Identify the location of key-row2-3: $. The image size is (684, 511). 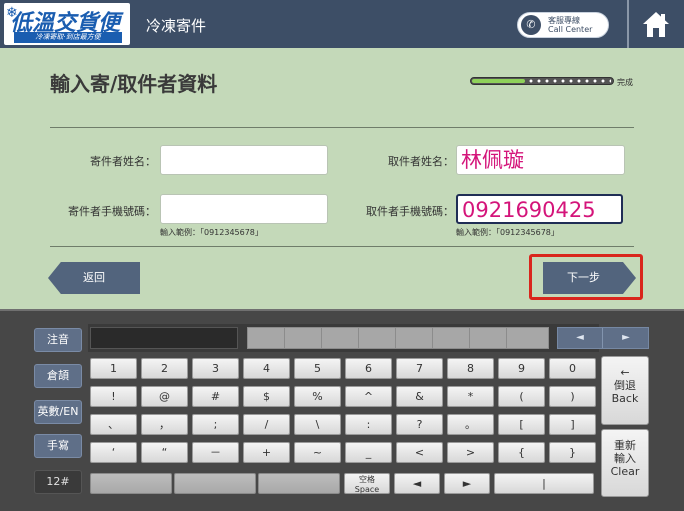
(266, 396).